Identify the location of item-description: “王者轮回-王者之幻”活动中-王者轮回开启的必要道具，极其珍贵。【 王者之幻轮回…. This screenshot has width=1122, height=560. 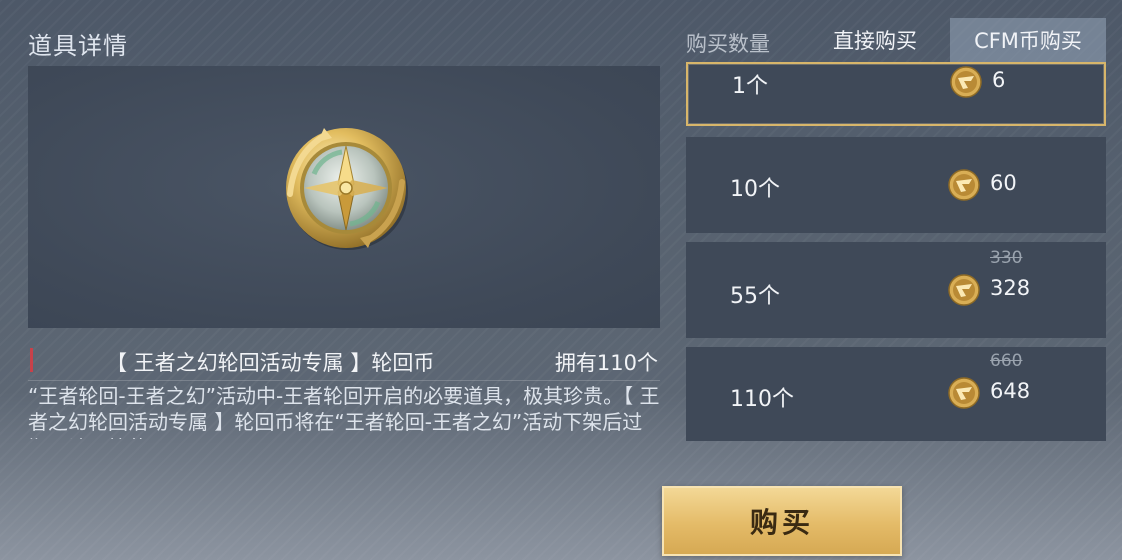
(348, 411).